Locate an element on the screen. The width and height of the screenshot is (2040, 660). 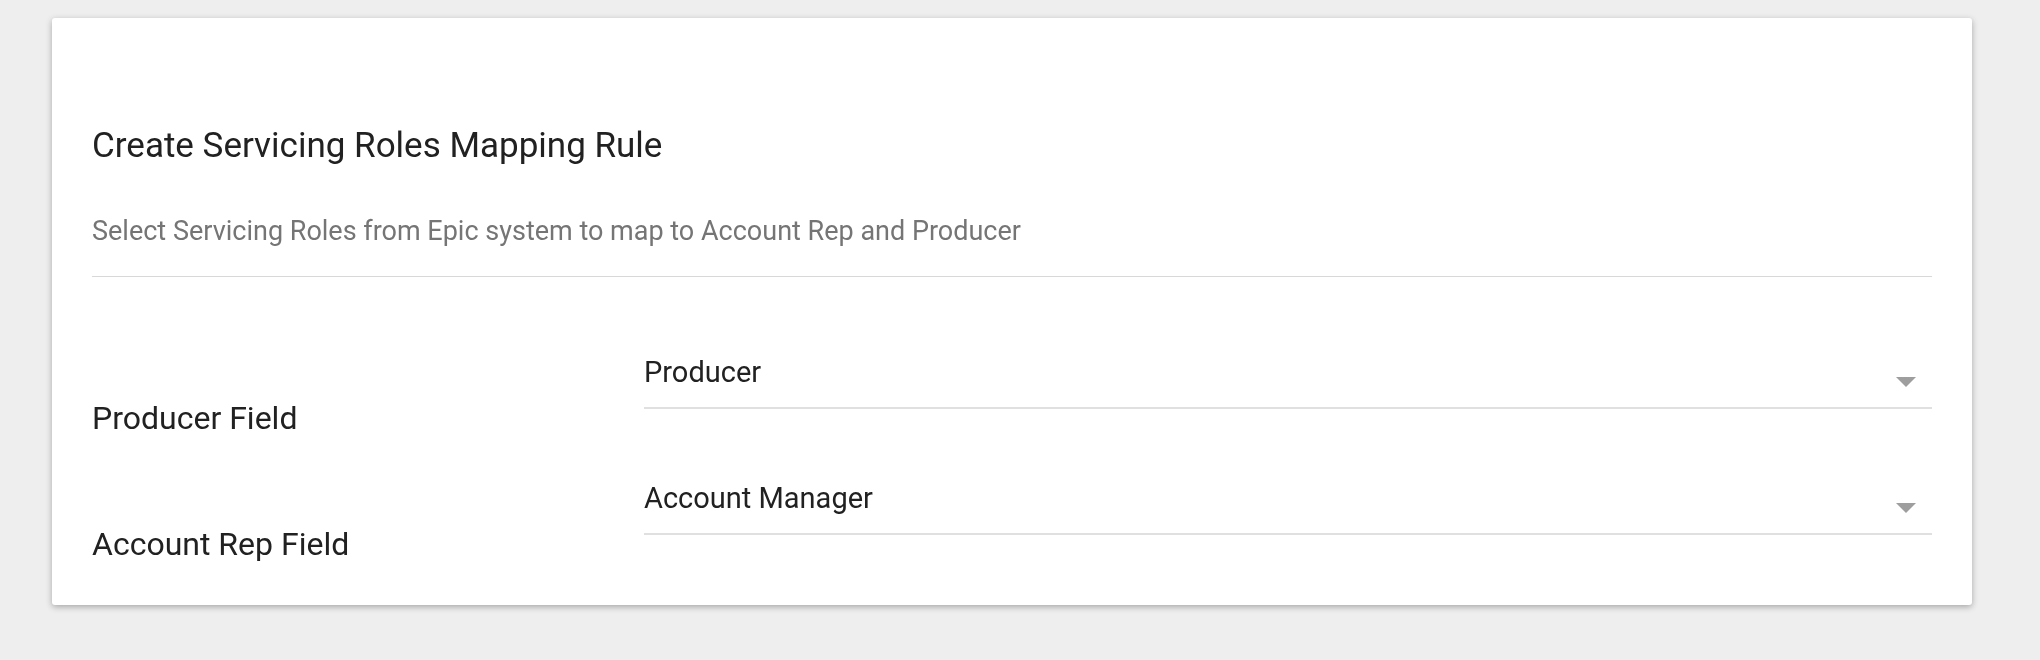
select-field: Producer is located at coordinates (1288, 378).